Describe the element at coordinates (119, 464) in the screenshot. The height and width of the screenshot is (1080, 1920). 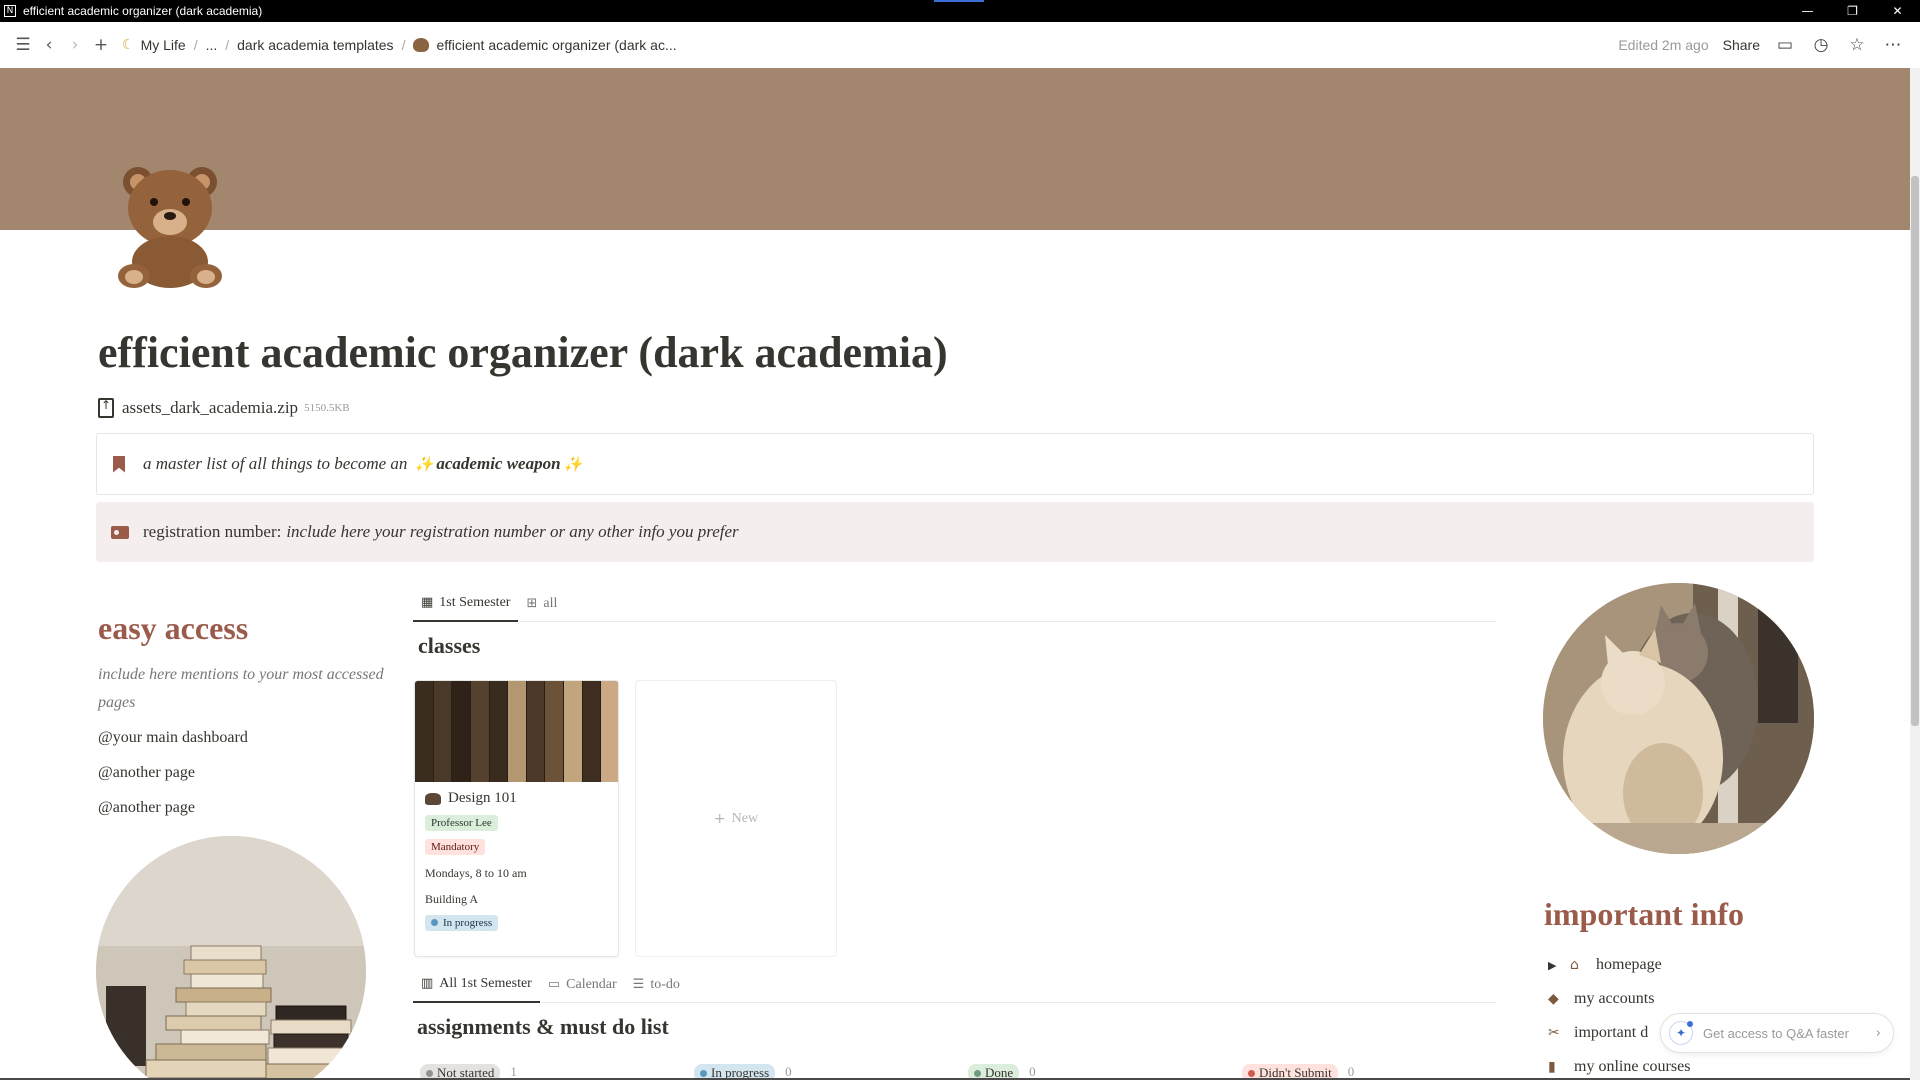
I see `bookmark-icon` at that location.